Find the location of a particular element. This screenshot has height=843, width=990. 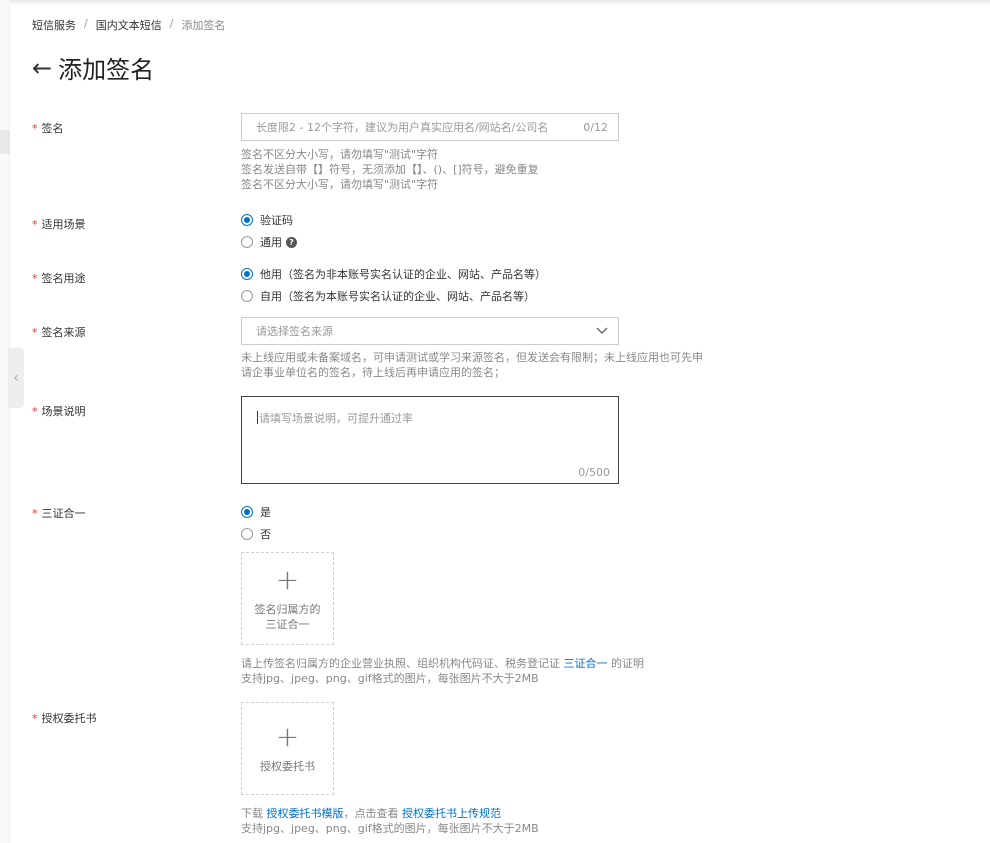

usage-label-text: 签名用途 is located at coordinates (63, 278).